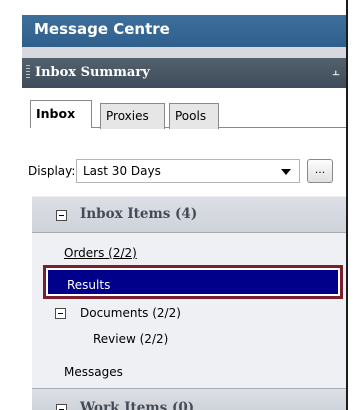 Image resolution: width=354 pixels, height=410 pixels. What do you see at coordinates (61, 114) in the screenshot?
I see `tab-inbox: Inbox` at bounding box center [61, 114].